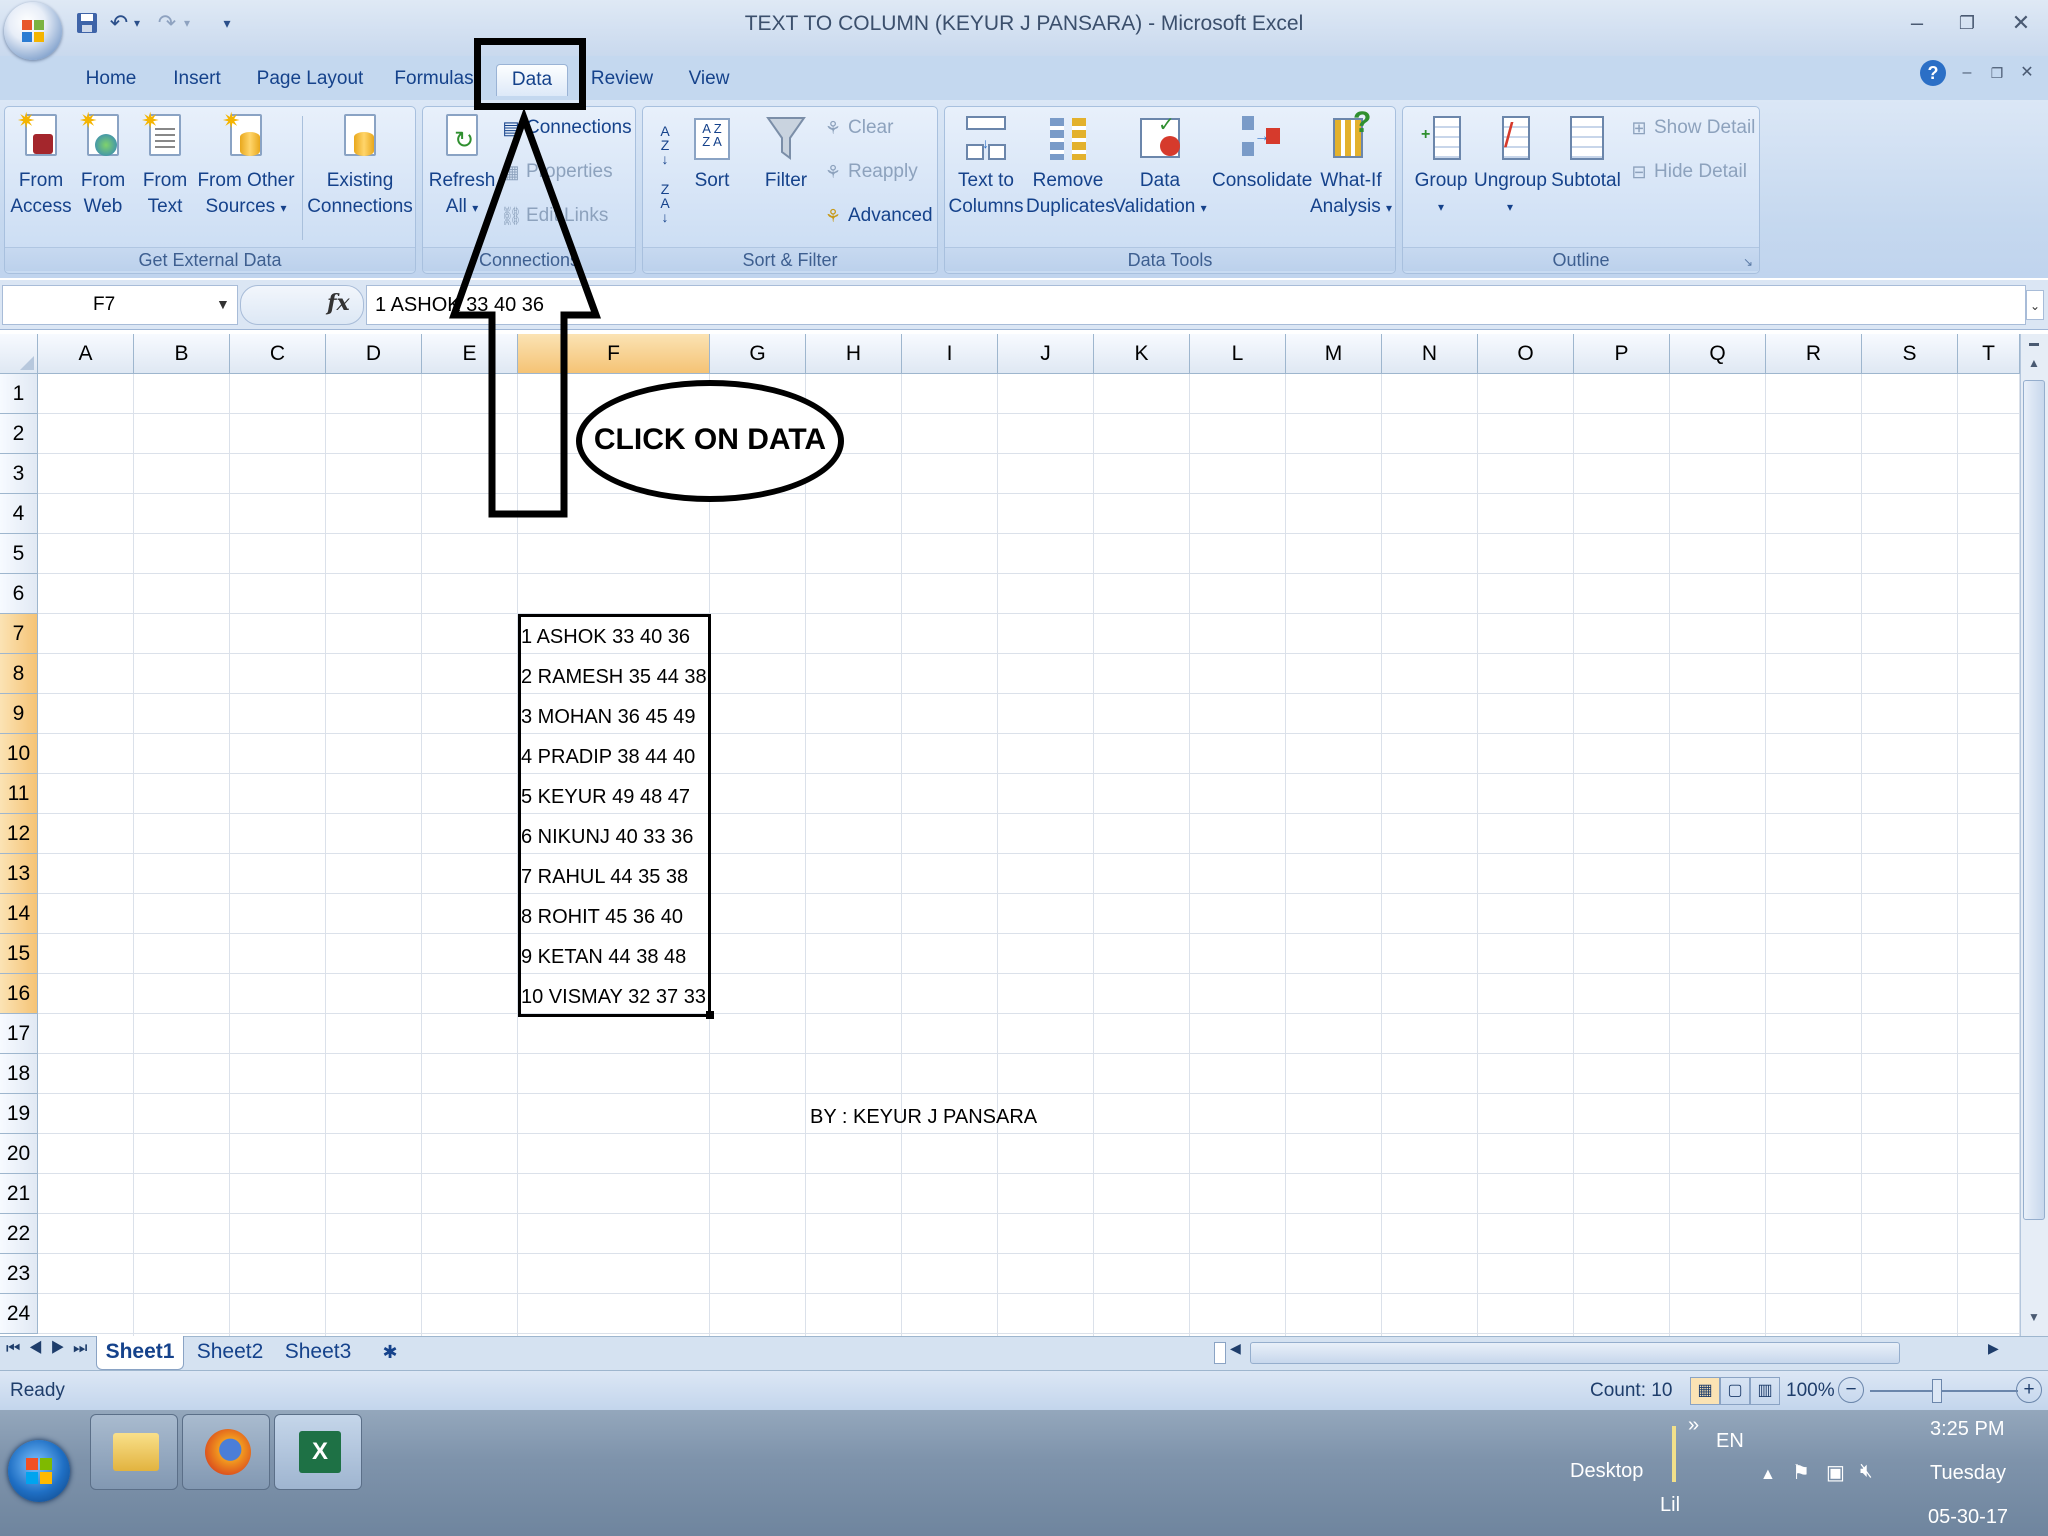 The width and height of the screenshot is (2048, 1536). I want to click on clock-day: Tuesday, so click(1968, 1473).